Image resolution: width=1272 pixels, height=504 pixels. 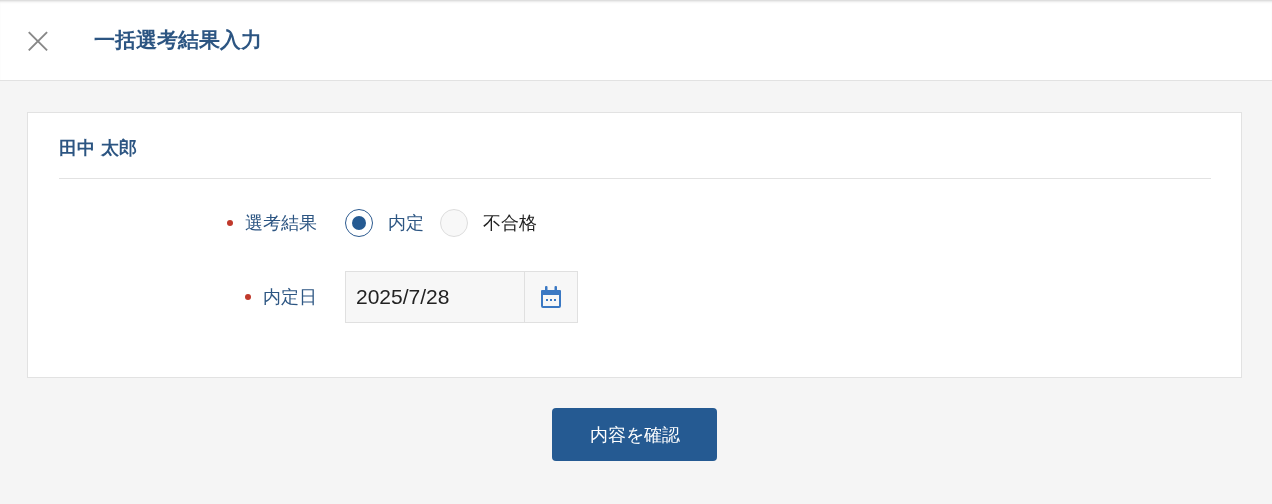 What do you see at coordinates (178, 40) in the screenshot?
I see `dialog-title: 一括選考結果入力` at bounding box center [178, 40].